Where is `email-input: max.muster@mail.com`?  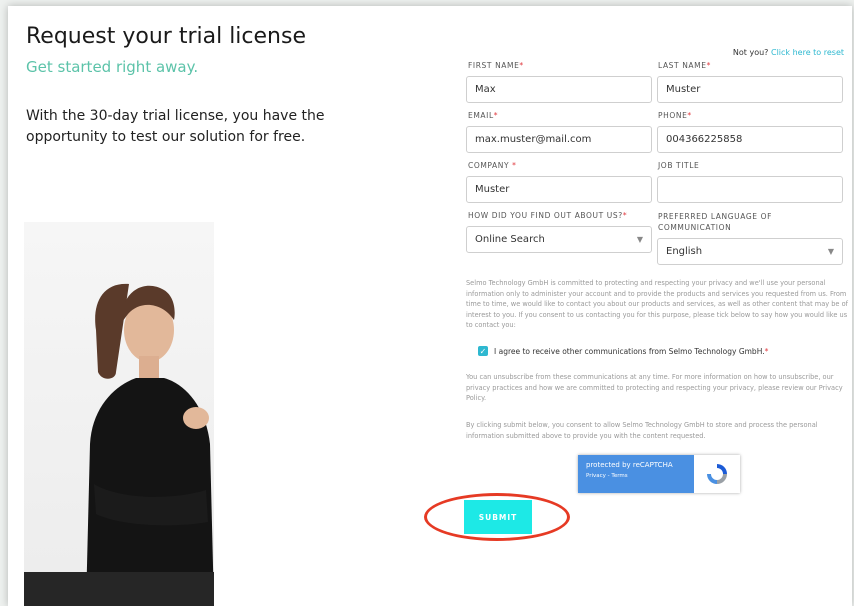
email-input: max.muster@mail.com is located at coordinates (559, 139).